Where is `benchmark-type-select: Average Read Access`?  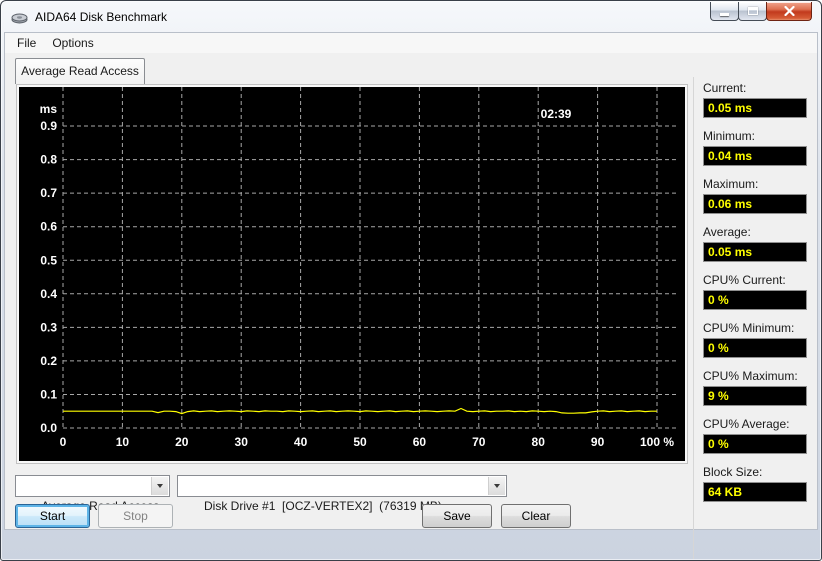 benchmark-type-select: Average Read Access is located at coordinates (92, 494).